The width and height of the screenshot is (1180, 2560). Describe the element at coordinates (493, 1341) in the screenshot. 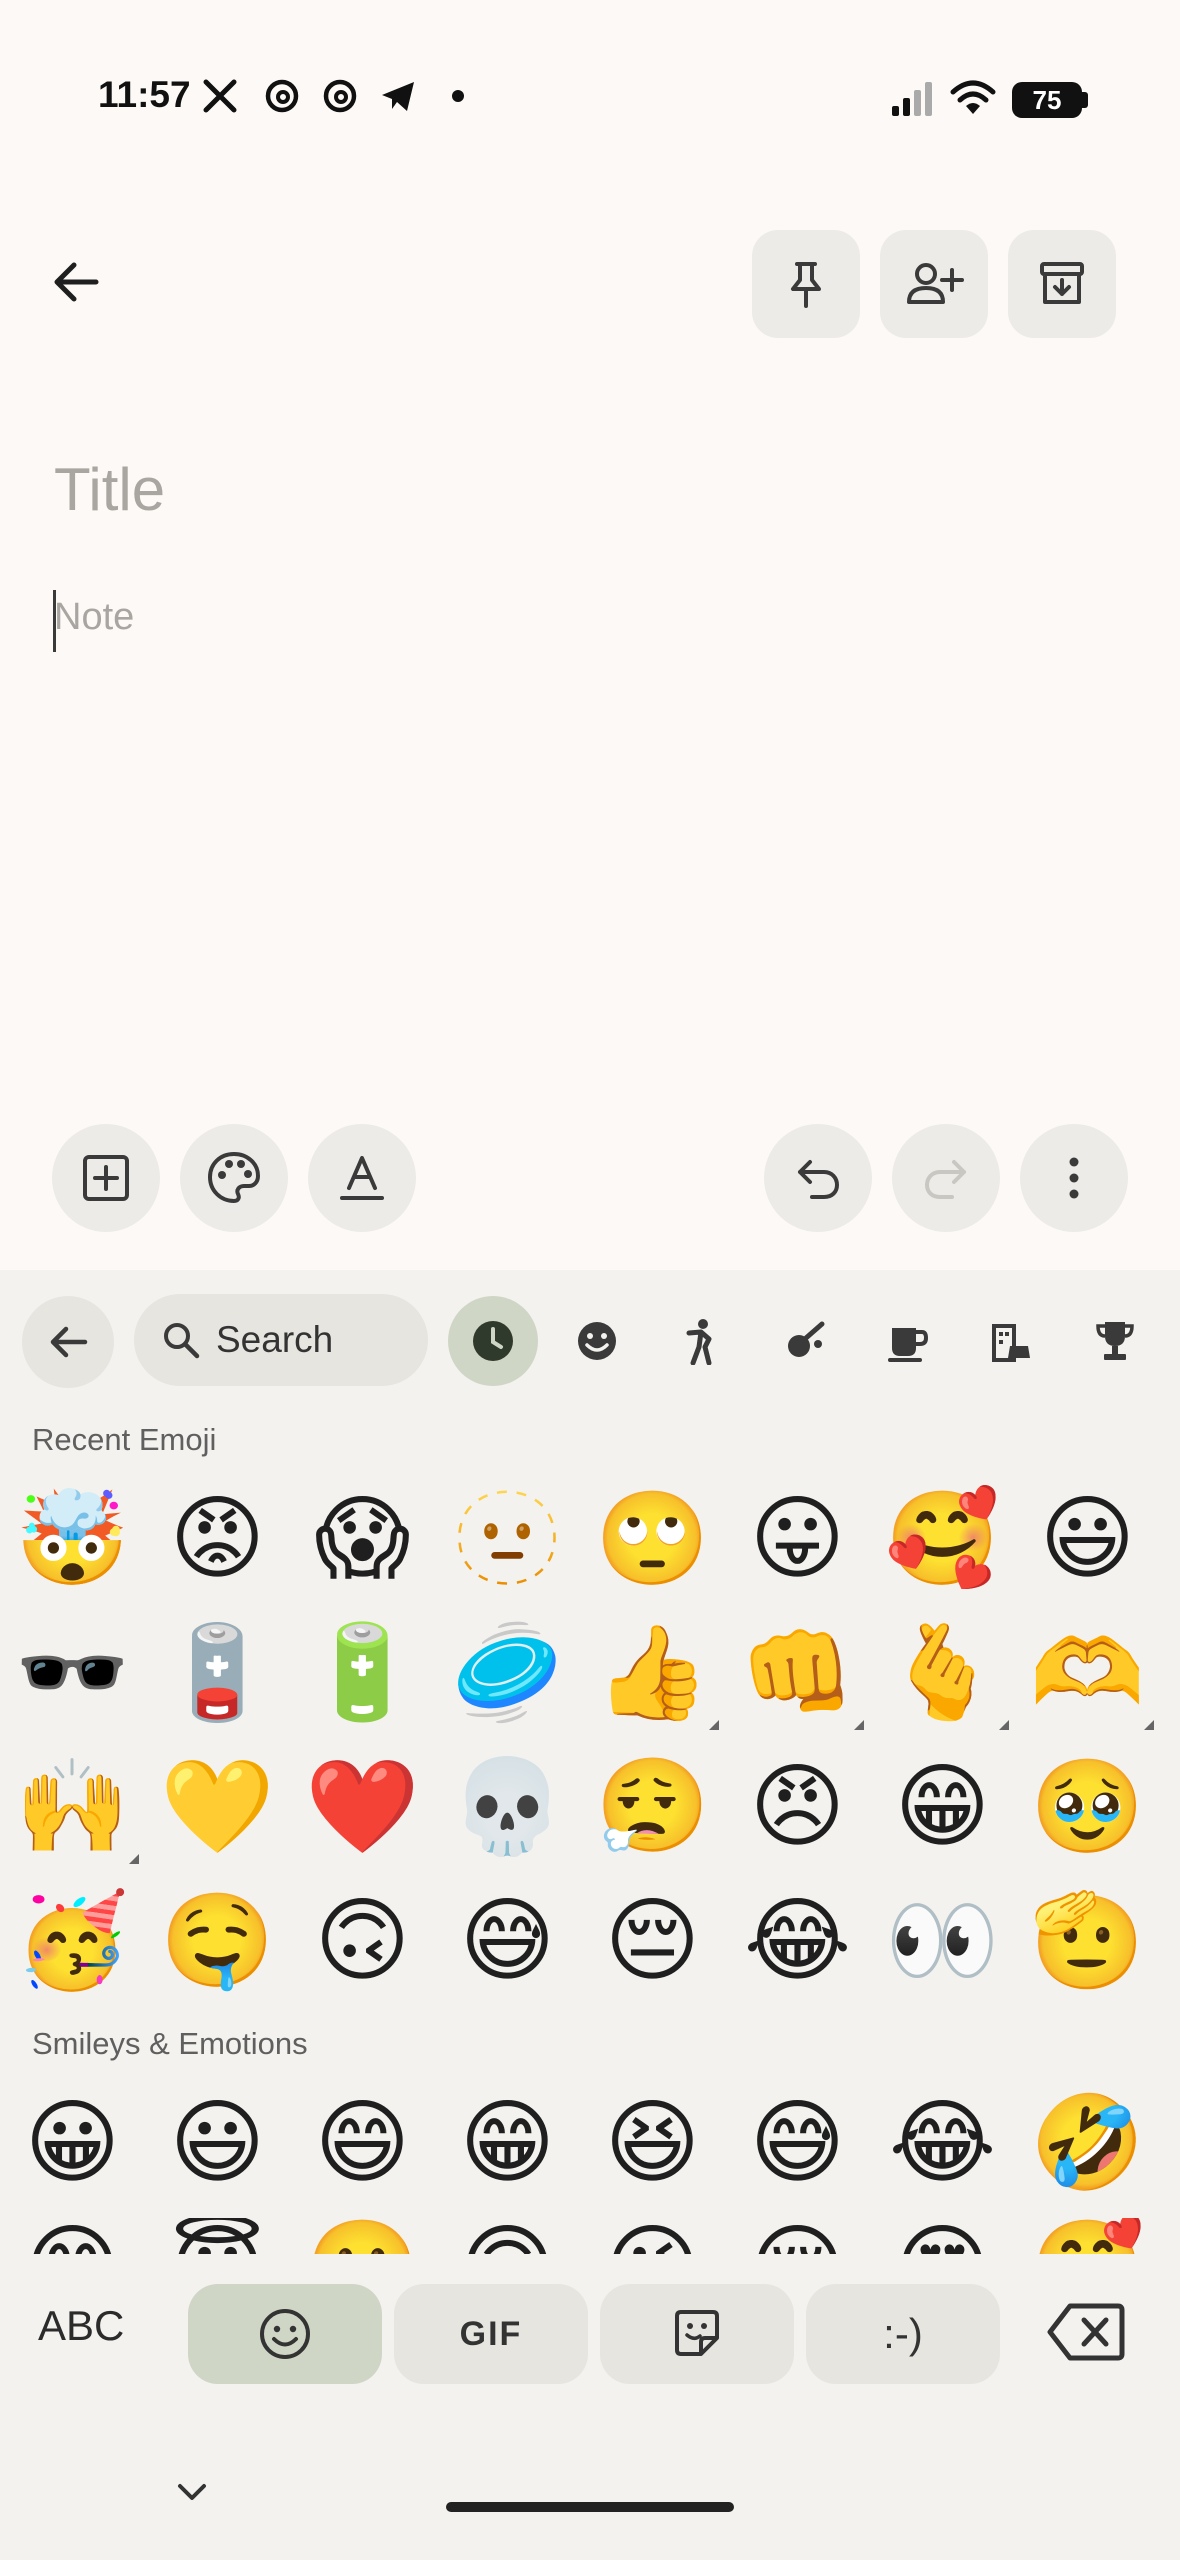

I see `tab-recent` at that location.